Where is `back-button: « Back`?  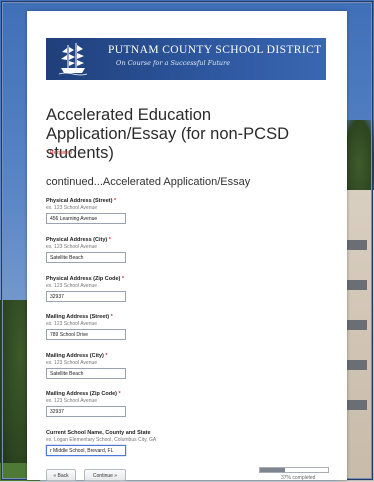
back-button: « Back is located at coordinates (61, 475).